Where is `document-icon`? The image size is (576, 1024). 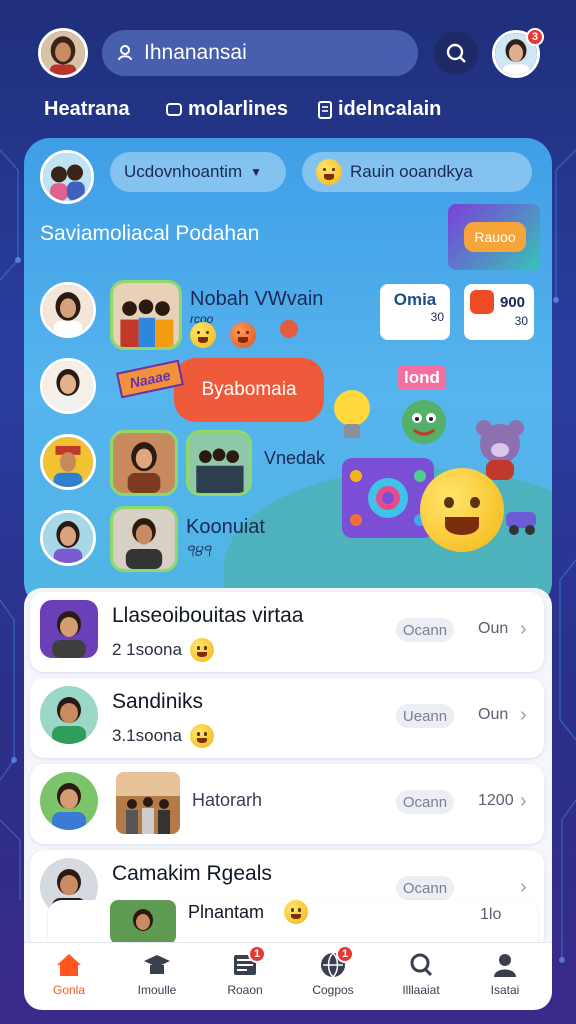 document-icon is located at coordinates (325, 109).